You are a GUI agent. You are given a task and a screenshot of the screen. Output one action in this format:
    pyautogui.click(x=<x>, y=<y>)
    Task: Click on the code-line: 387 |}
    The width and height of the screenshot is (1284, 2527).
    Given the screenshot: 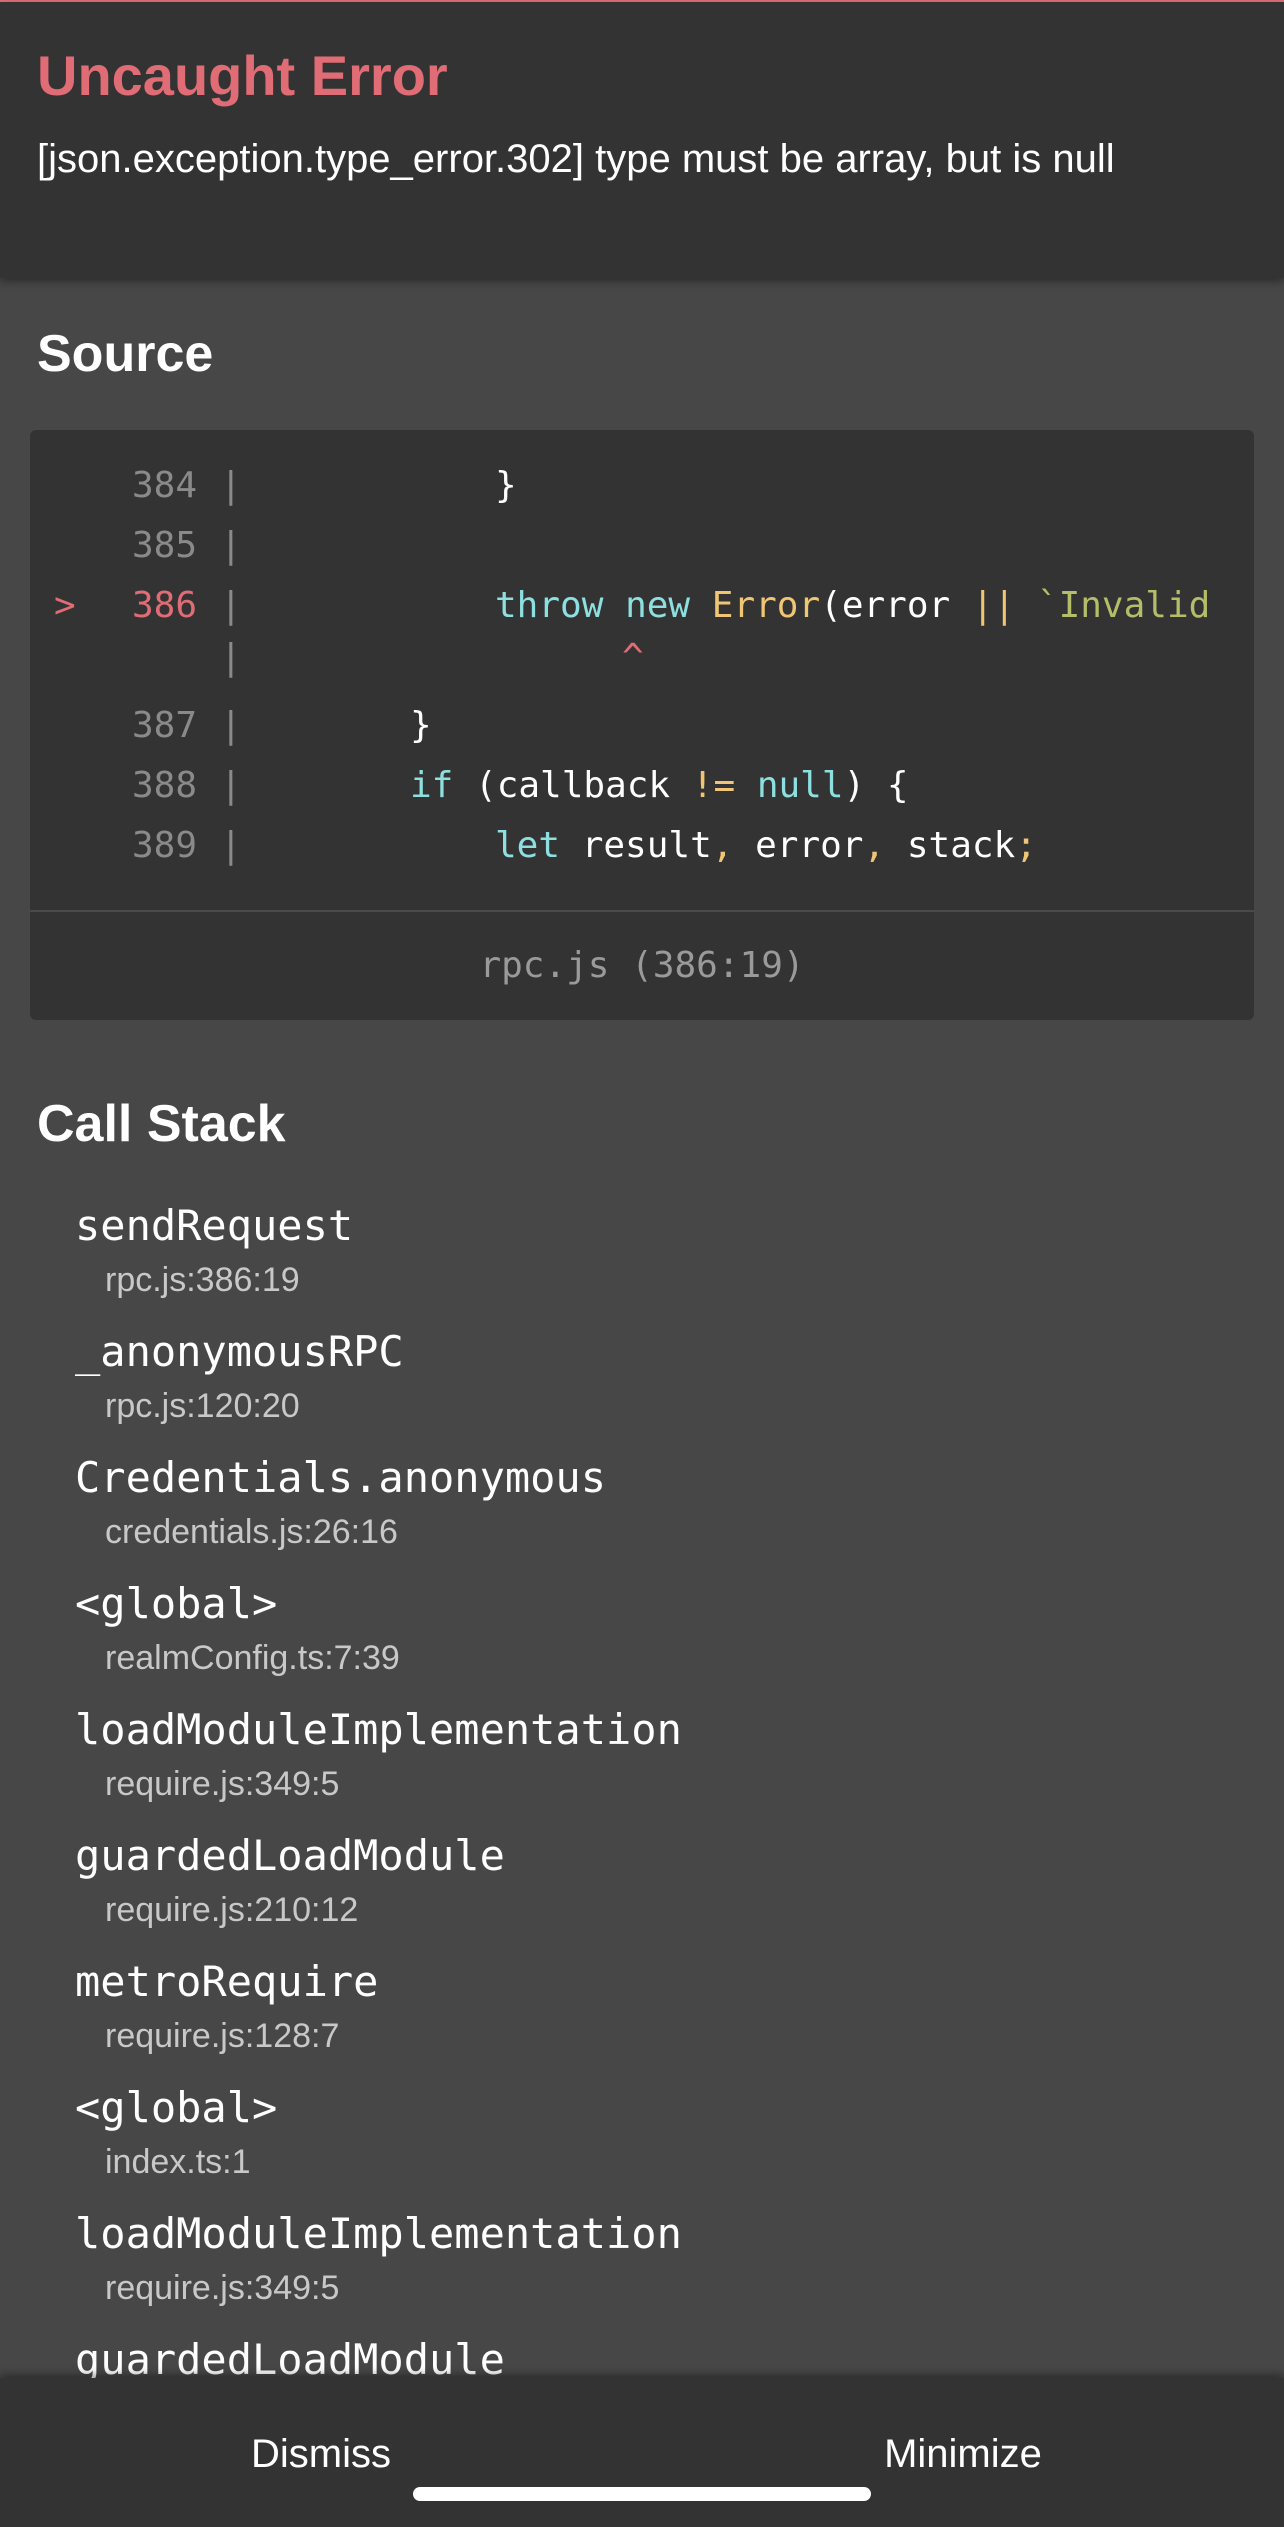 What is the action you would take?
    pyautogui.click(x=642, y=726)
    